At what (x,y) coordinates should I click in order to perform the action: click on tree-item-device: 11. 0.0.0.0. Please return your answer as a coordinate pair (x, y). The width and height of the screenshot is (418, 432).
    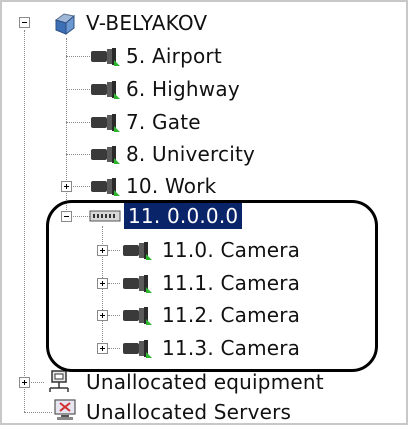
    Looking at the image, I should click on (183, 216).